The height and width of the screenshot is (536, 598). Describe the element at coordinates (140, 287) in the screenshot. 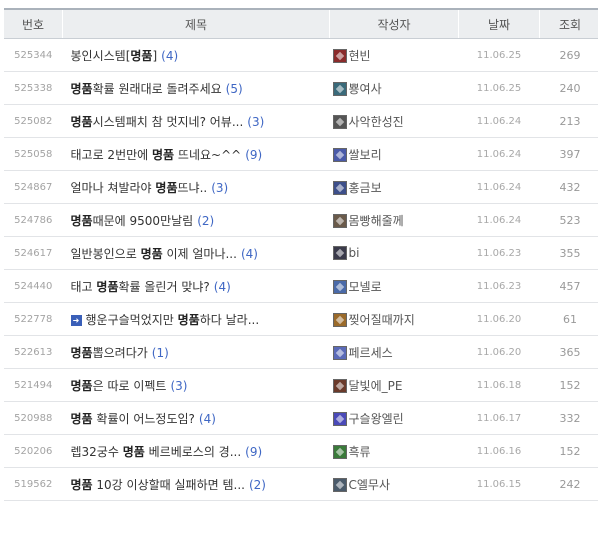

I see `post-title-link: 태고 명품확률 올린거 맞냐?` at that location.